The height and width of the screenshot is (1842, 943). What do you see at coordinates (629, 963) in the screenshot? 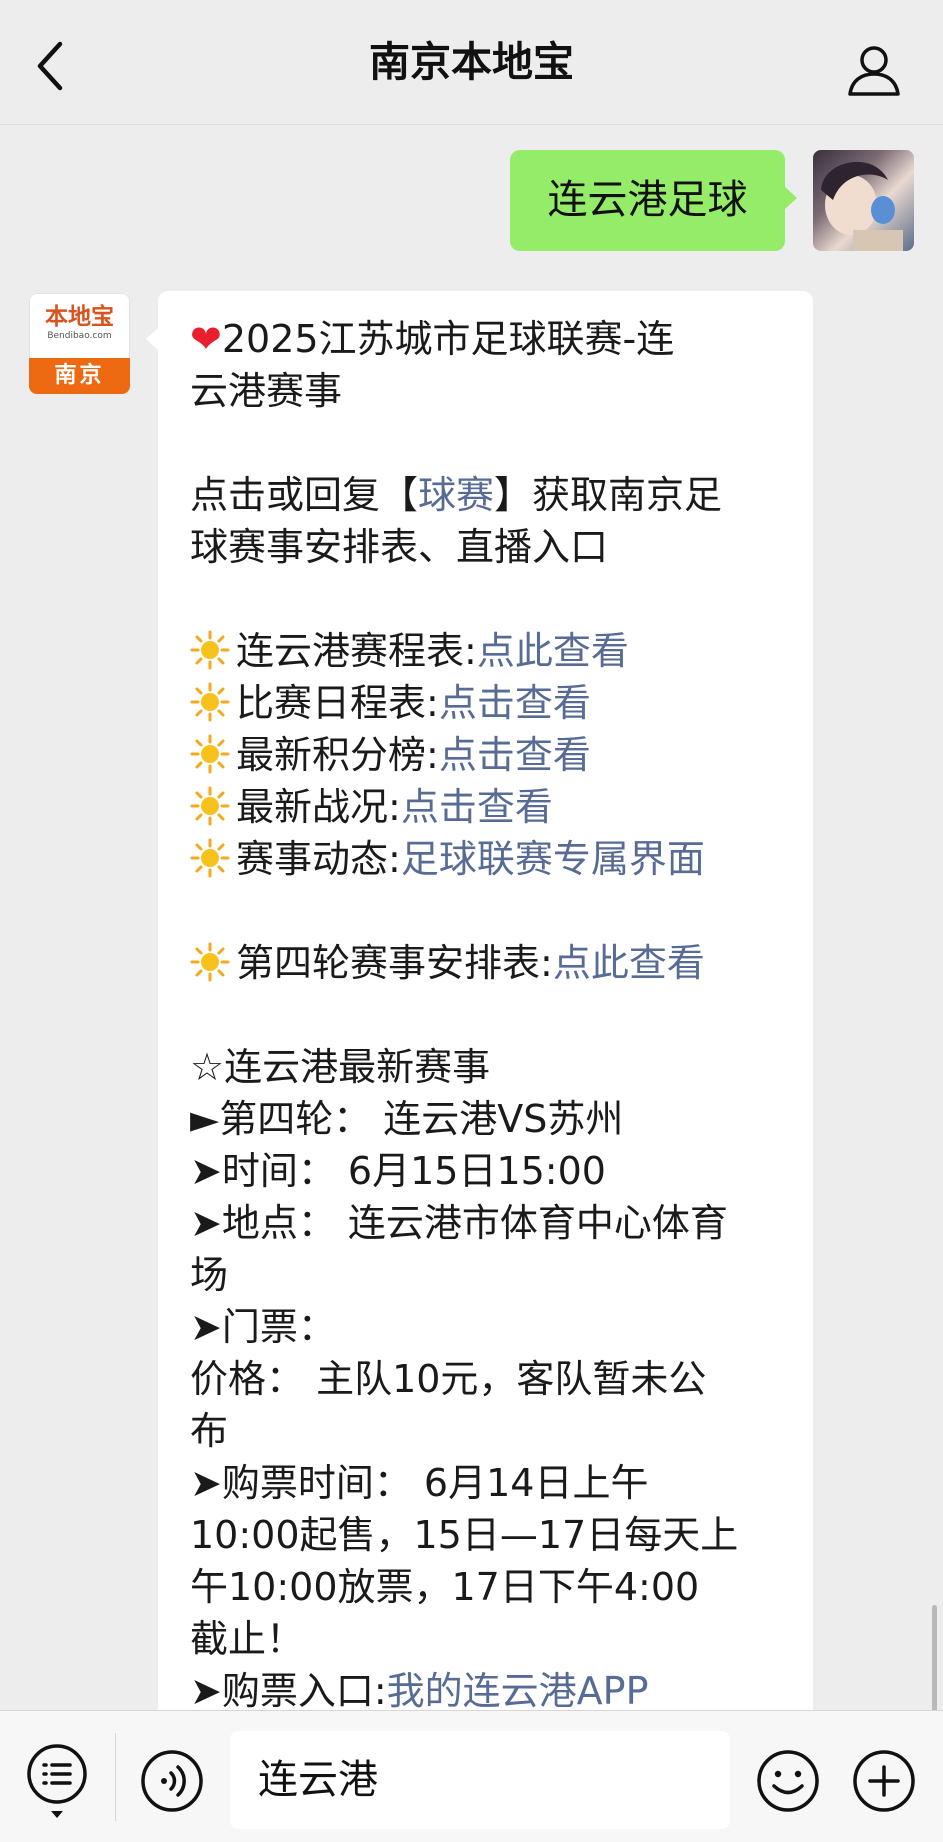
I see `round4-link: 点此查看` at bounding box center [629, 963].